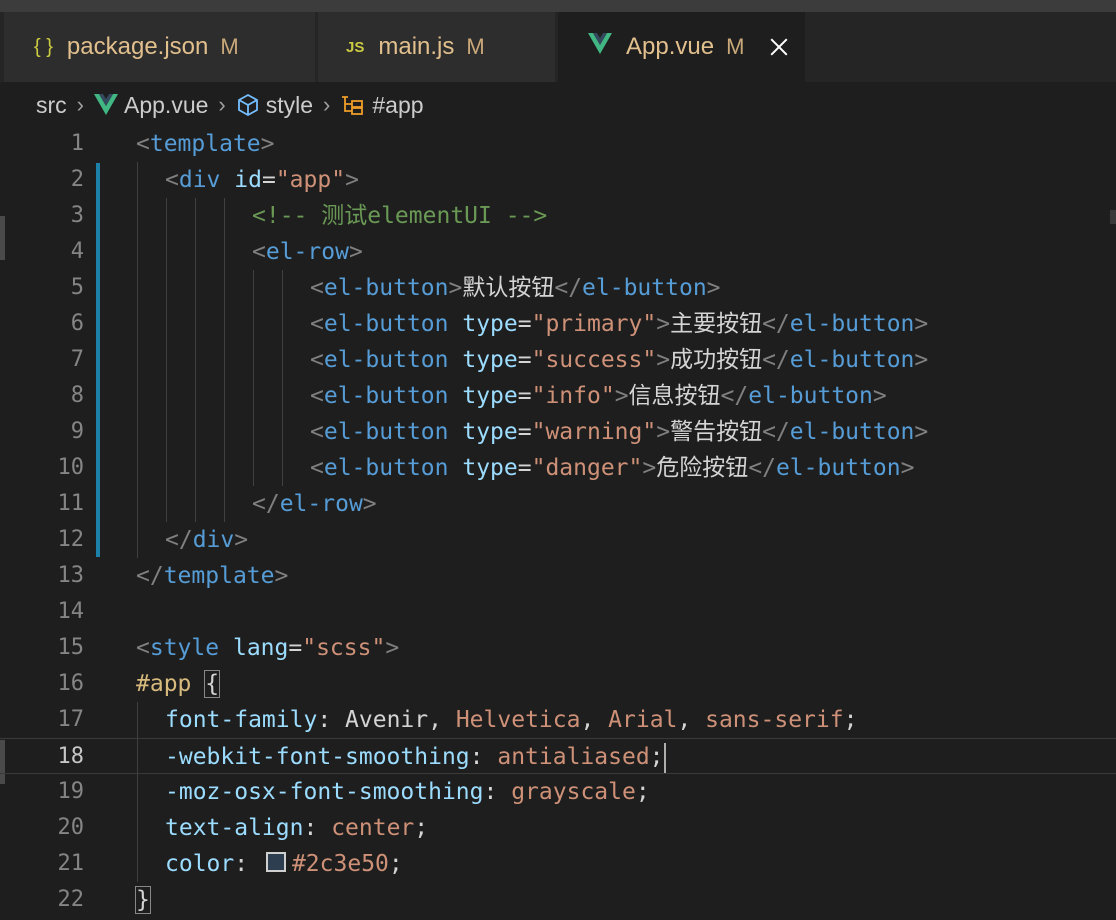  I want to click on code-line: 21 color: #2c3e50;, so click(558, 864).